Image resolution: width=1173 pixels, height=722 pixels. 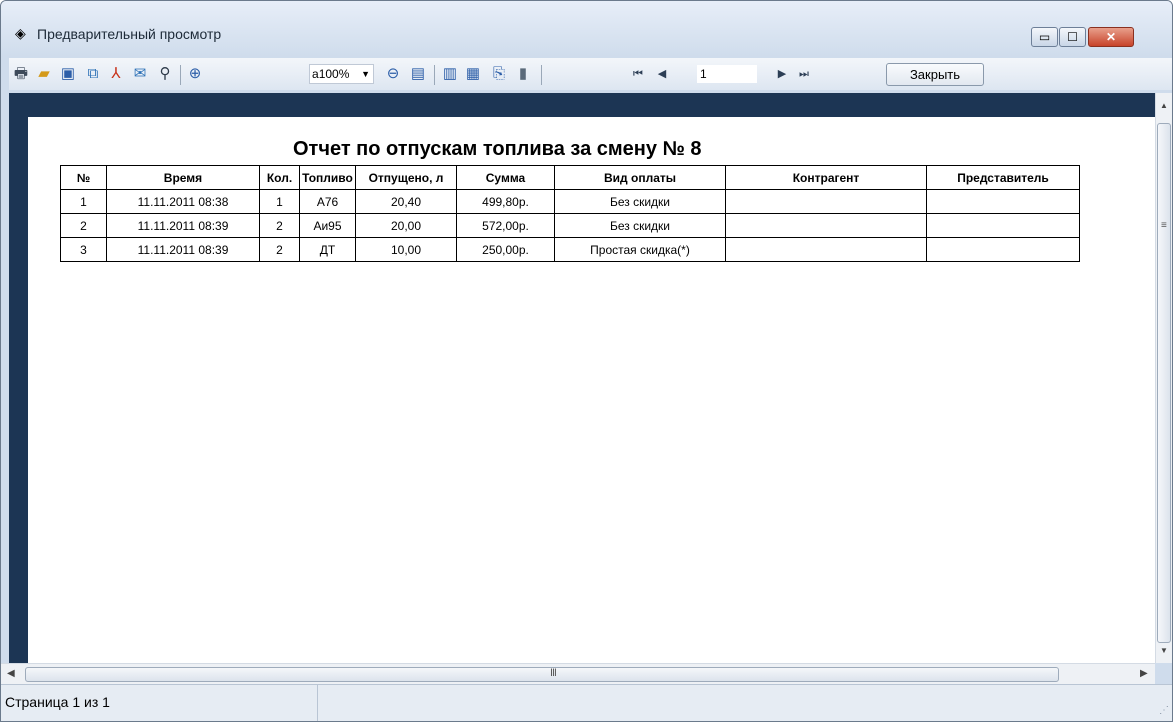 I want to click on maximize-button: ☐, so click(x=1072, y=37).